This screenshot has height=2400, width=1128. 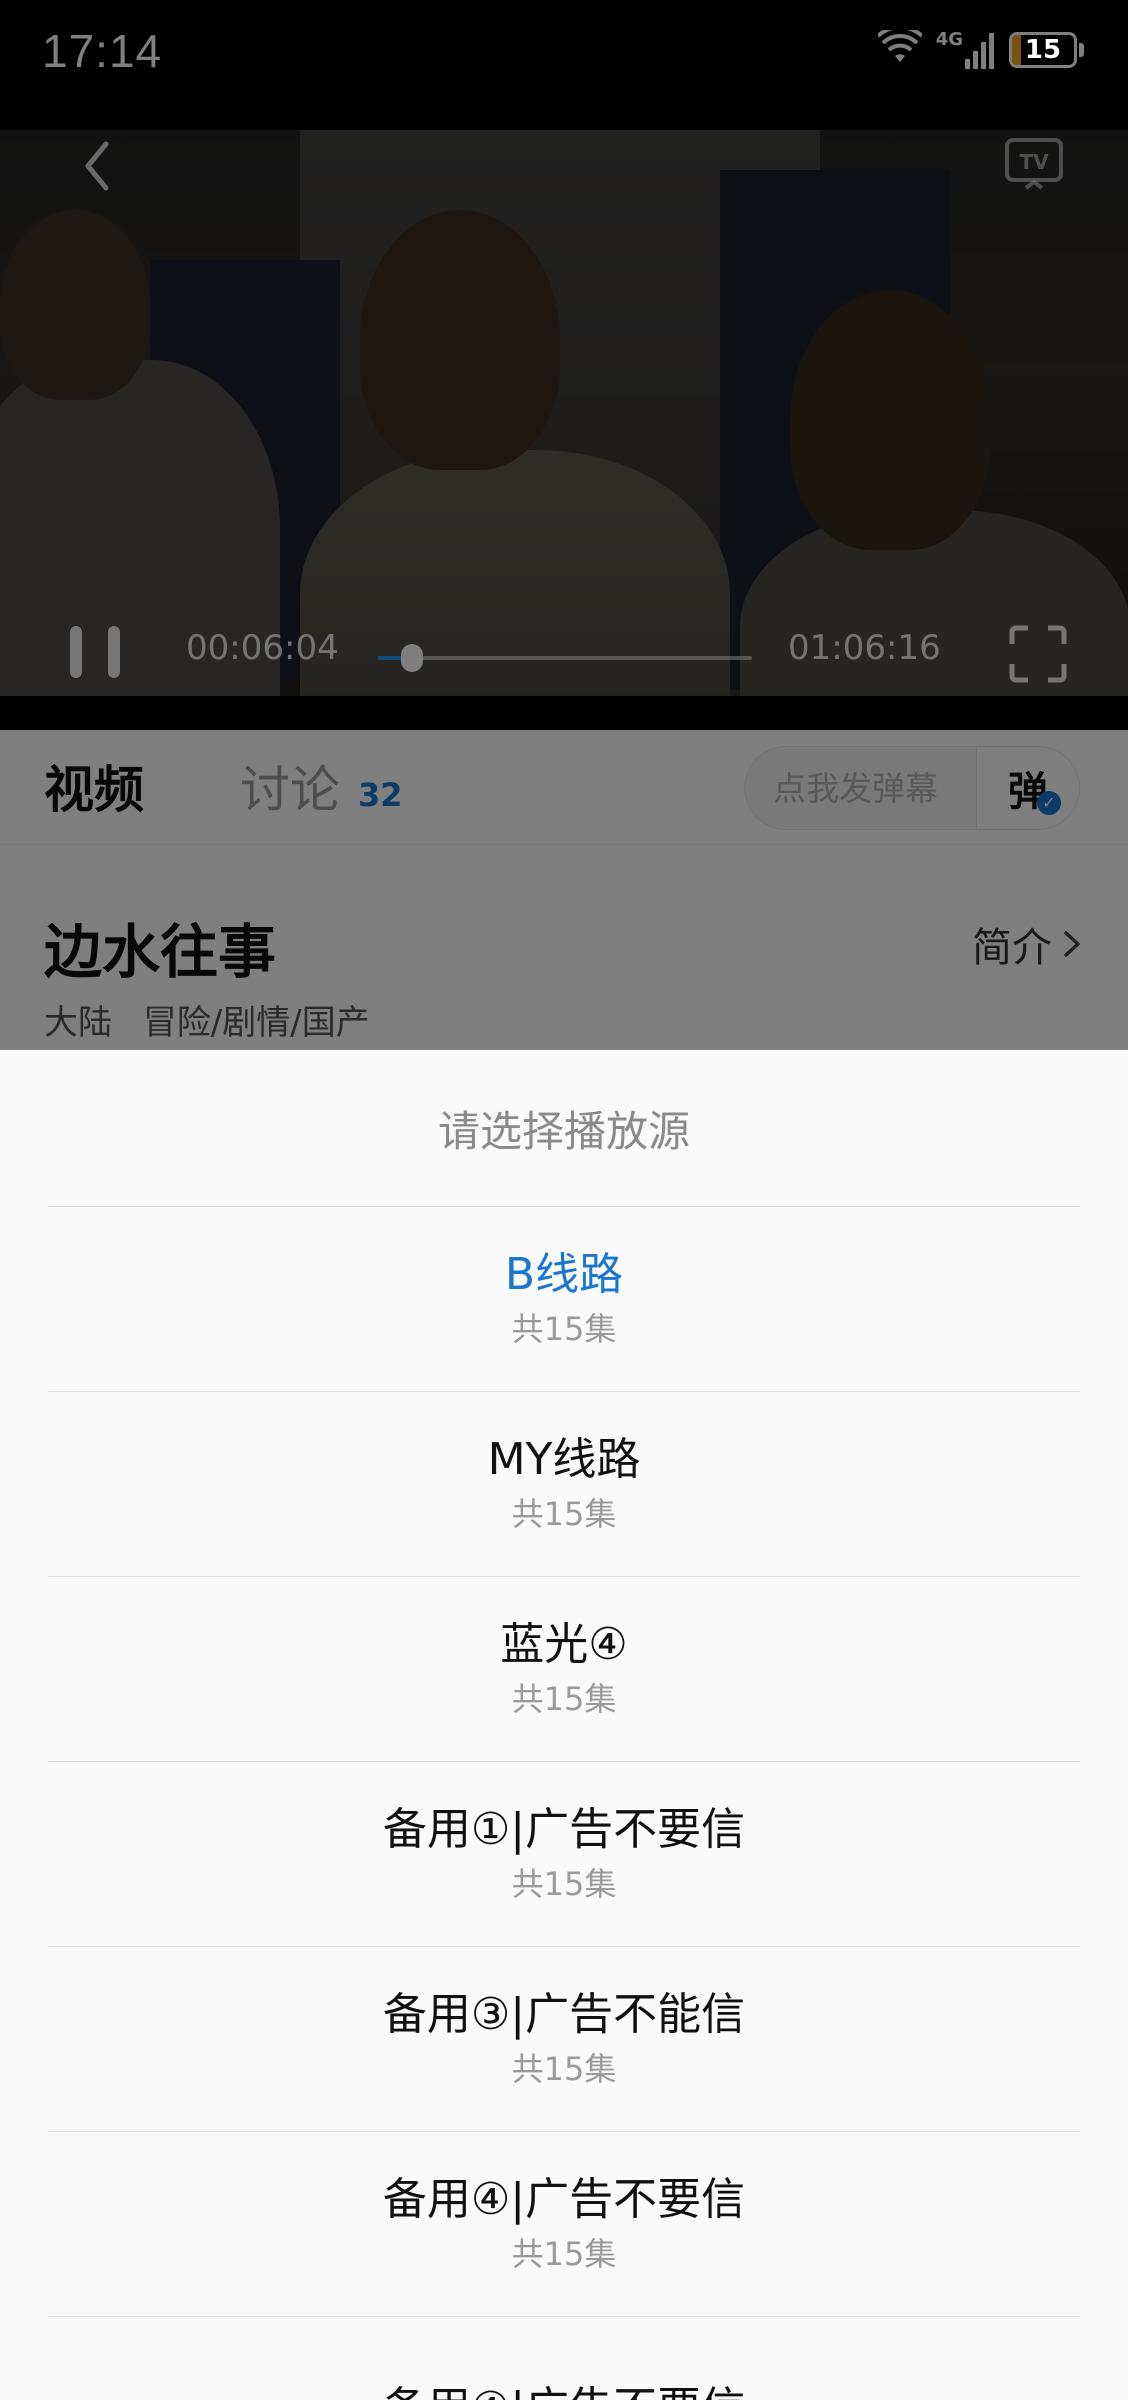 I want to click on source-item: 备用③|广告不能信共15集, so click(x=564, y=2039).